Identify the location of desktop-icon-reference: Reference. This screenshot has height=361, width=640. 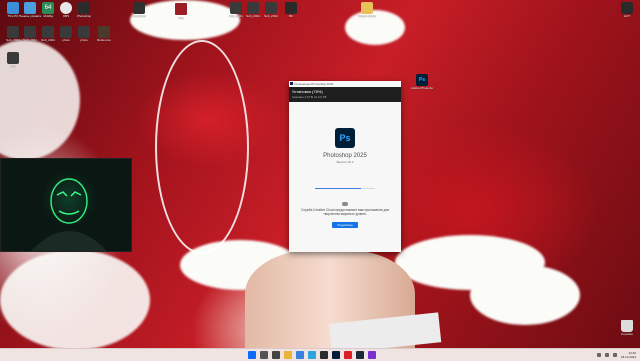
(104, 34).